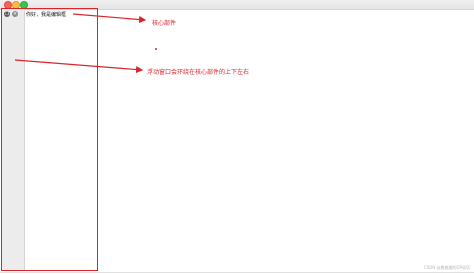  I want to click on arrow-to-dock-description, so click(79, 66).